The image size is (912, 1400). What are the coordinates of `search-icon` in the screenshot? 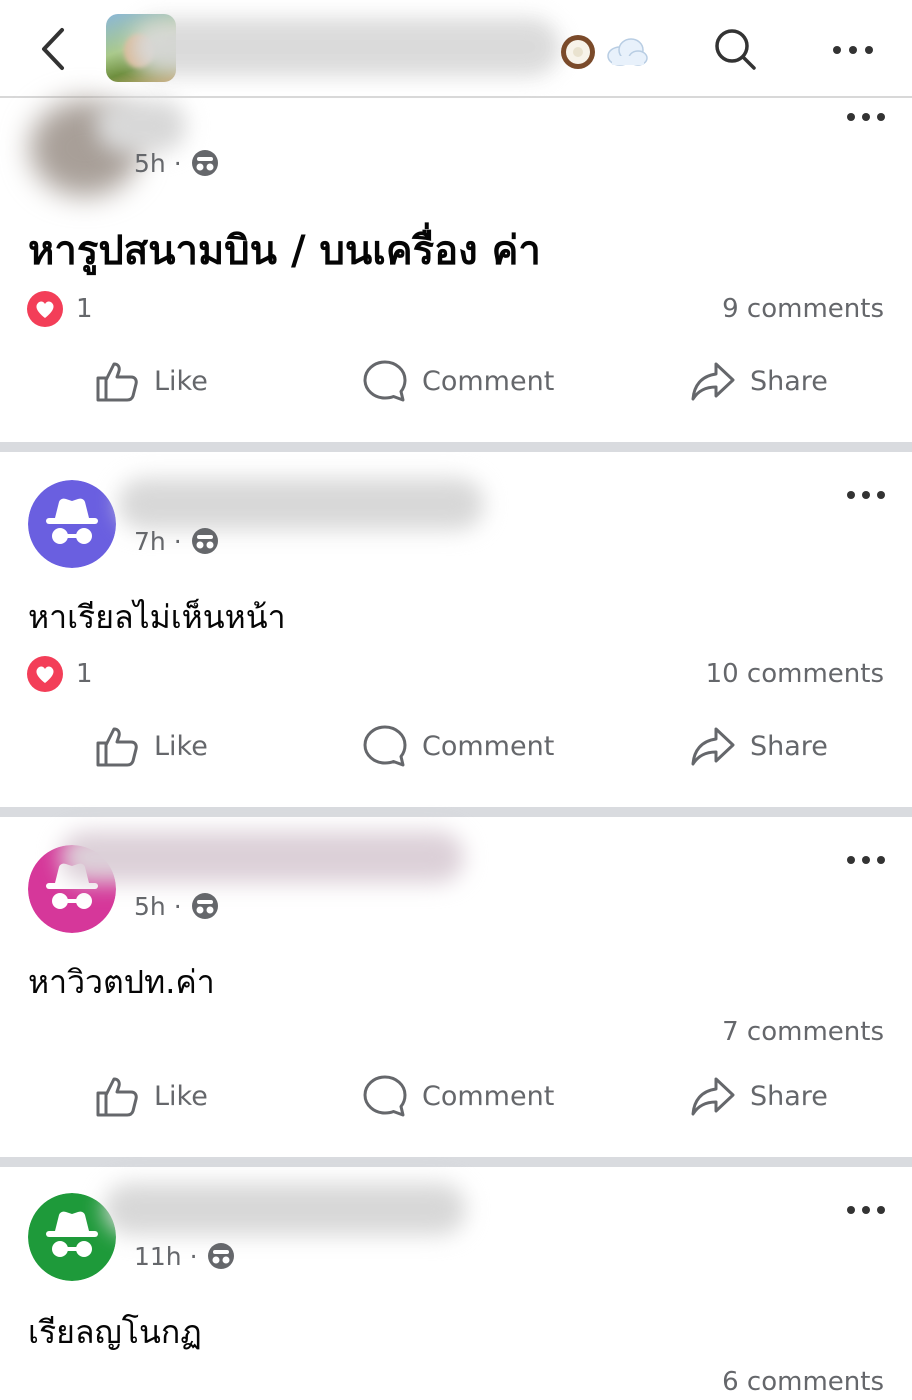 It's located at (735, 49).